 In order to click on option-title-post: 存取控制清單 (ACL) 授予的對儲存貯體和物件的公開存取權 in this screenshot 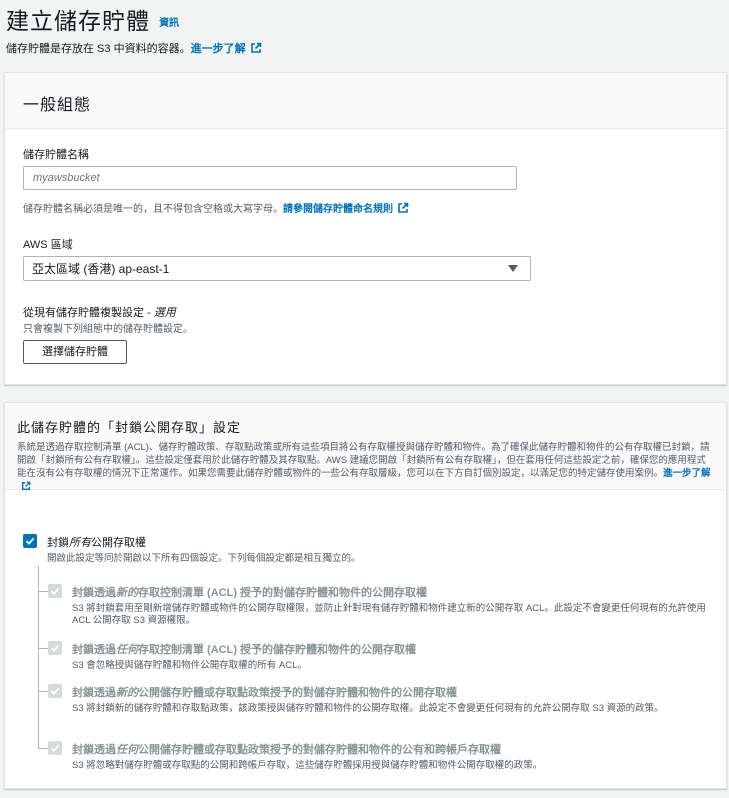, I will do `click(283, 593)`.